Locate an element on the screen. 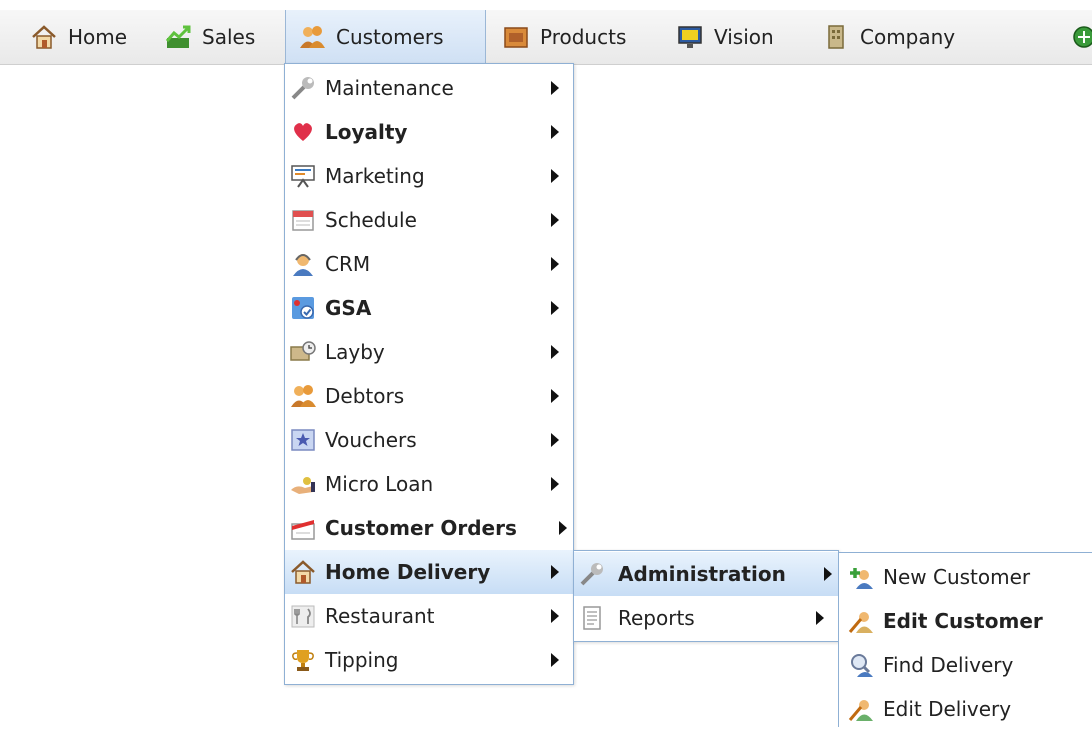  home-delivery-submenu: Administration Reports is located at coordinates (706, 596).